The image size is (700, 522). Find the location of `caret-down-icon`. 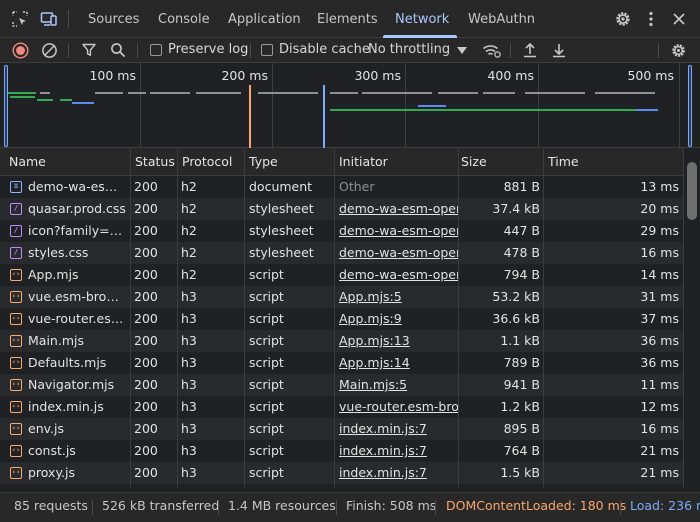

caret-down-icon is located at coordinates (462, 50).